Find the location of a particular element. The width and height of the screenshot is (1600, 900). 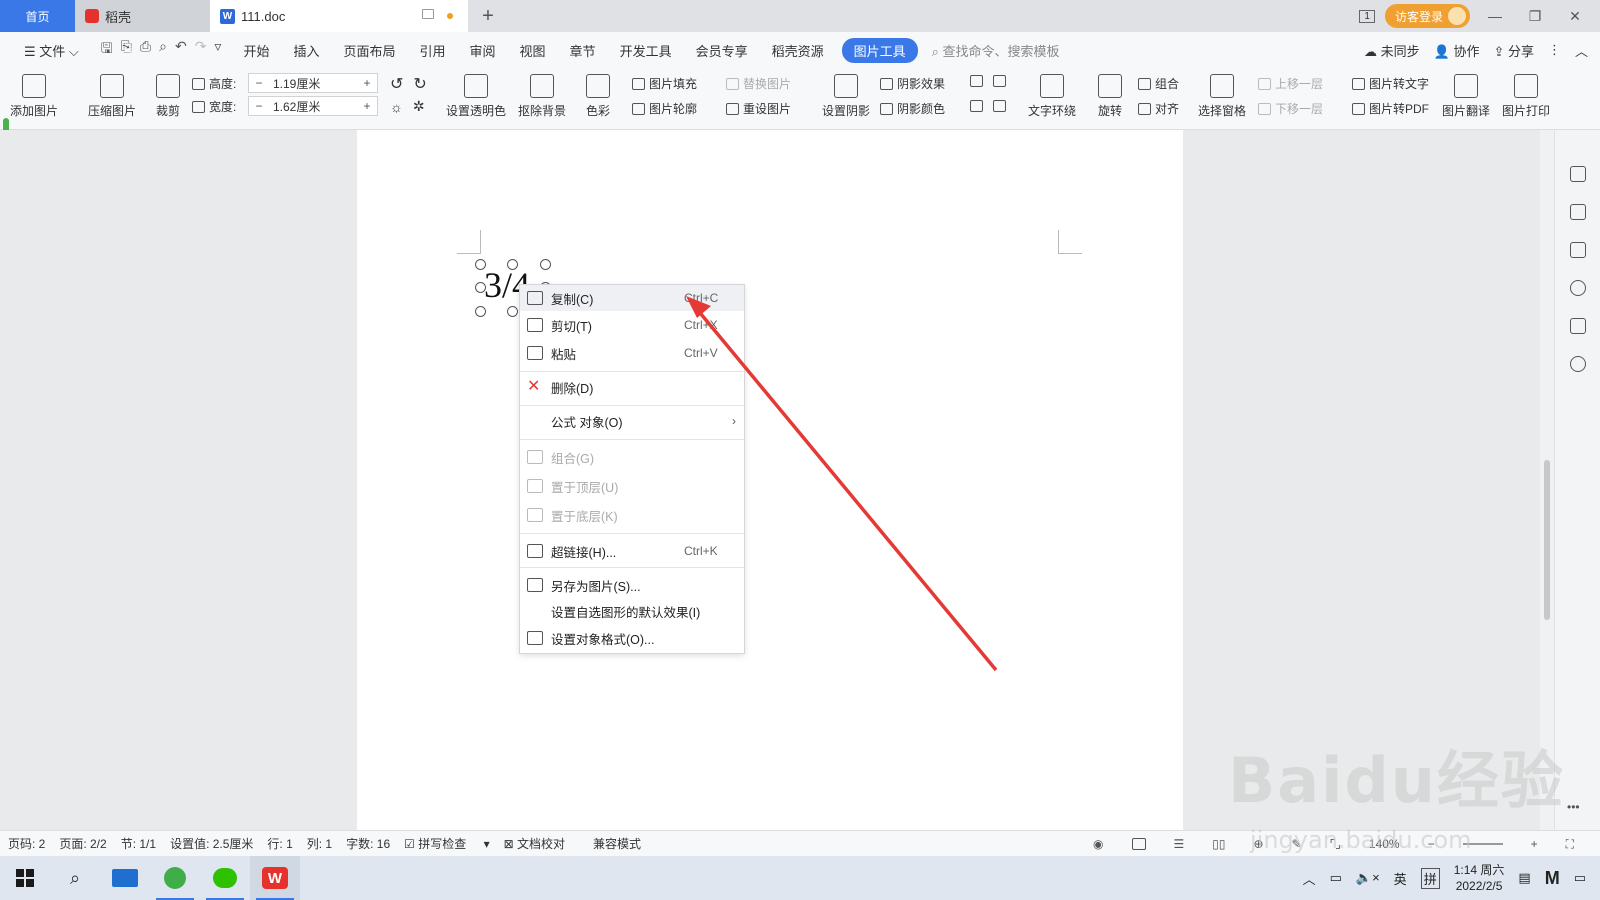

clock: 1:14 周六 2022/2/5 is located at coordinates (1479, 878).